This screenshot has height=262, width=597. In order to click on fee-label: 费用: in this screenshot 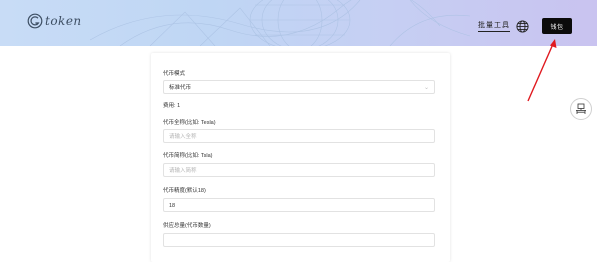, I will do `click(169, 106)`.